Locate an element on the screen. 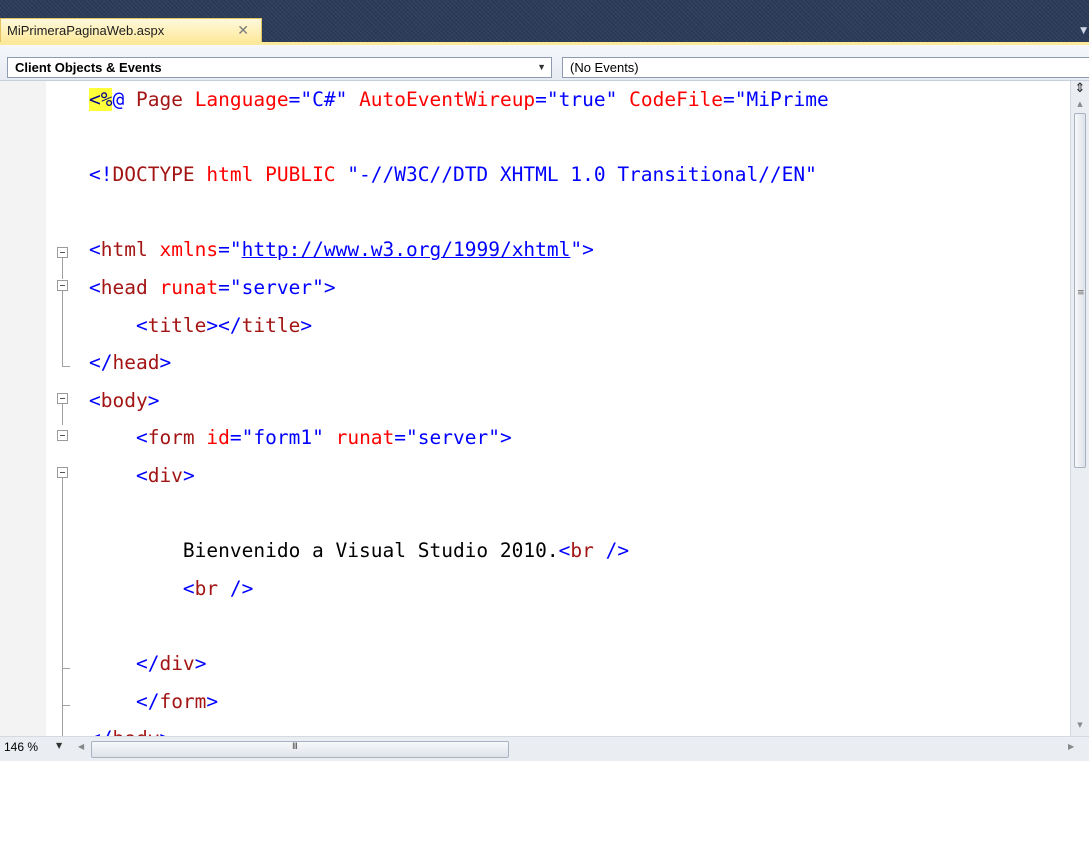 The image size is (1089, 849). code-token: "server" is located at coordinates (453, 438).